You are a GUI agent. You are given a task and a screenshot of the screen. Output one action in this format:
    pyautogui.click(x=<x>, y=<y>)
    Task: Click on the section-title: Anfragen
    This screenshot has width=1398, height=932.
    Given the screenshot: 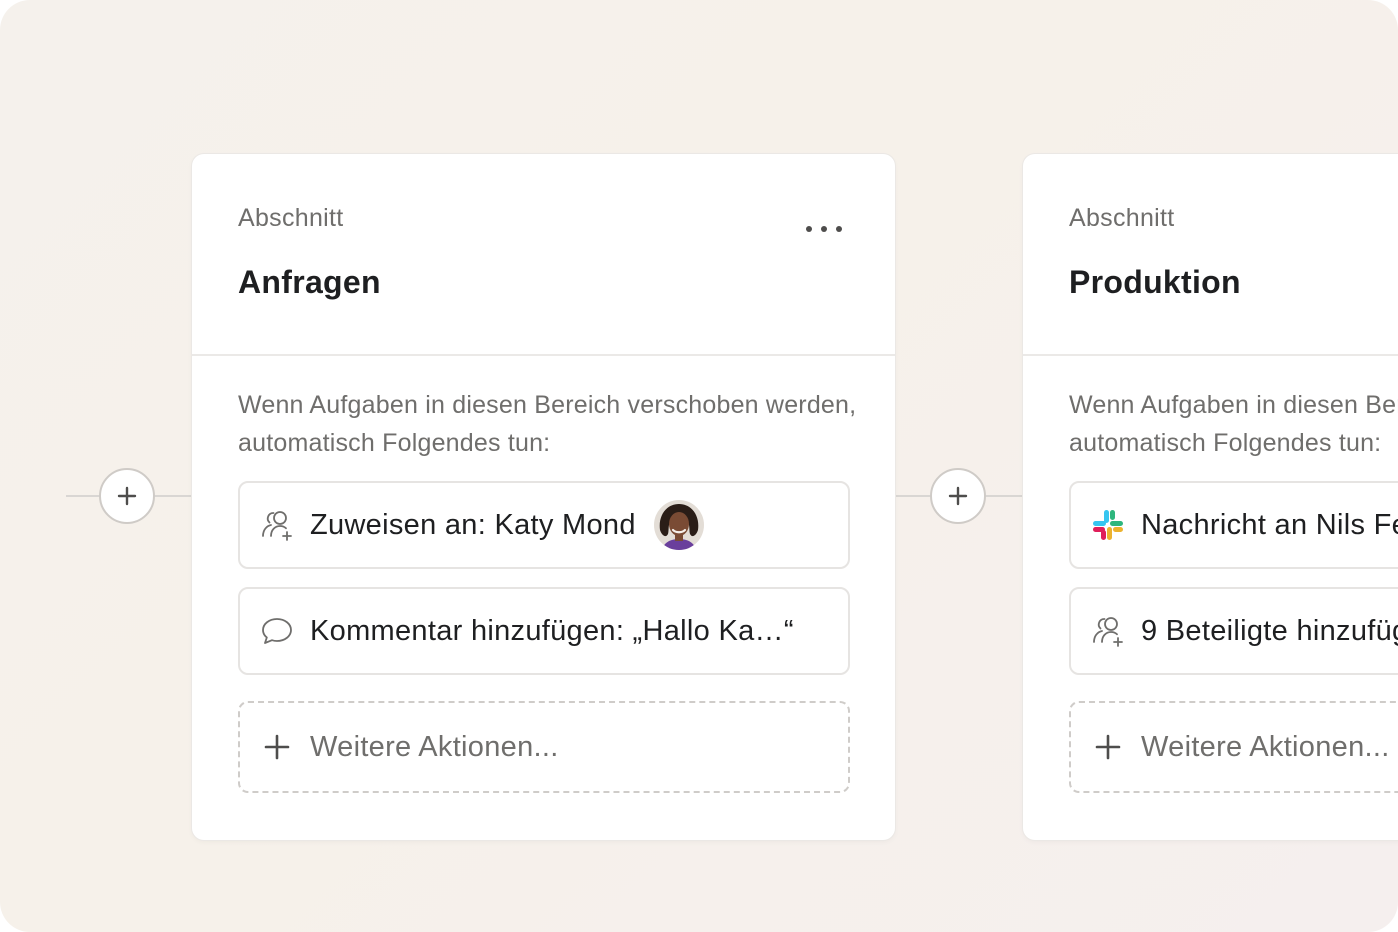 What is the action you would take?
    pyautogui.click(x=309, y=282)
    